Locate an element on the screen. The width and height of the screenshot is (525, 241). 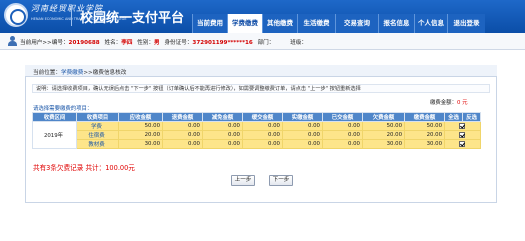
select-items-label: 请选择需要缴费的项目： is located at coordinates (63, 109).